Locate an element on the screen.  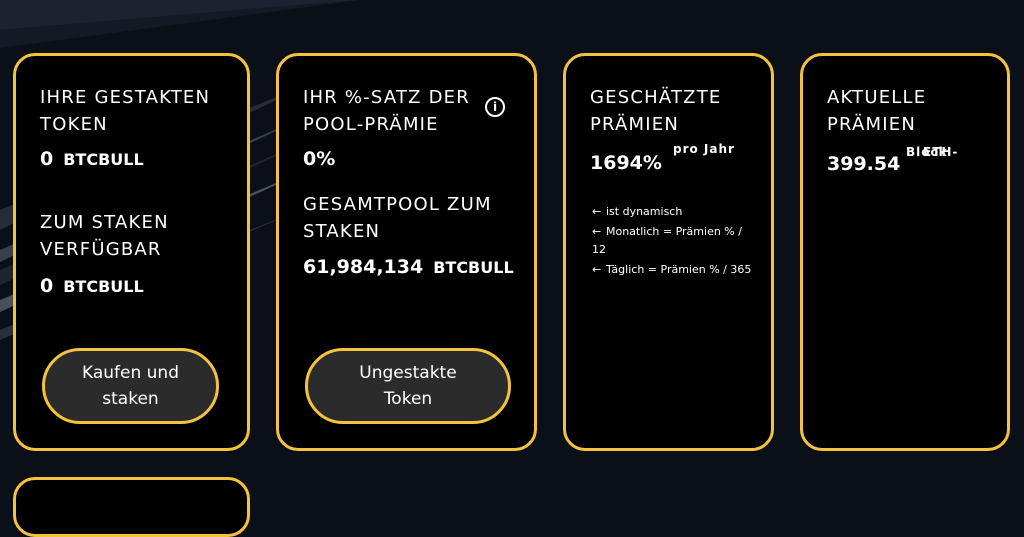
buy-and-stake-button: Kaufen und staken is located at coordinates (130, 386).